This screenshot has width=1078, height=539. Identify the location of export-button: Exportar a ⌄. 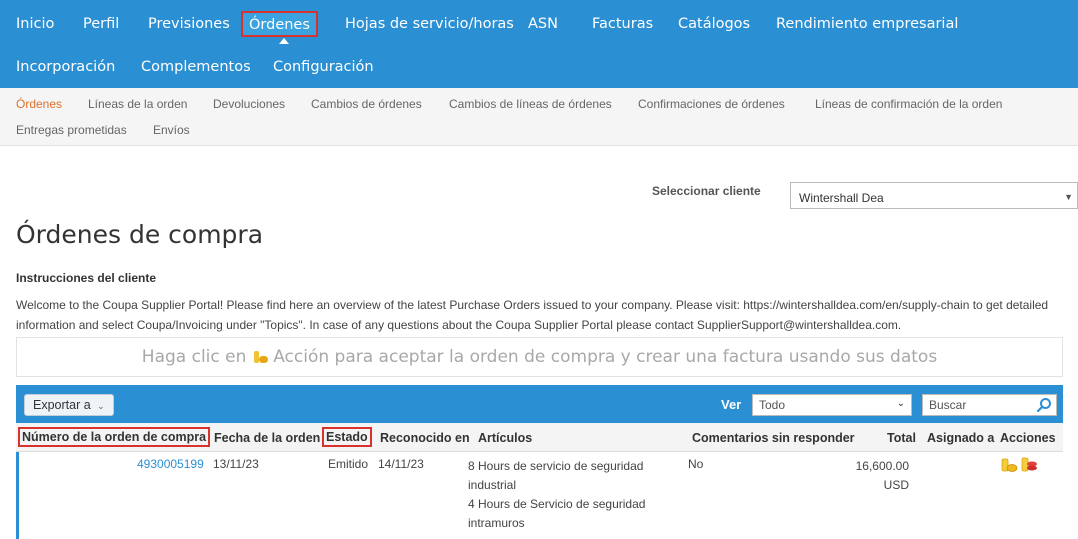
(69, 405).